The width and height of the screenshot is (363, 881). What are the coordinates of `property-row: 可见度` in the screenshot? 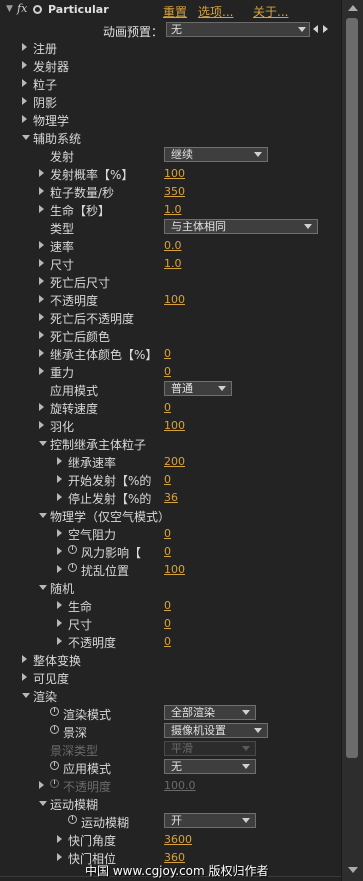 It's located at (170, 677).